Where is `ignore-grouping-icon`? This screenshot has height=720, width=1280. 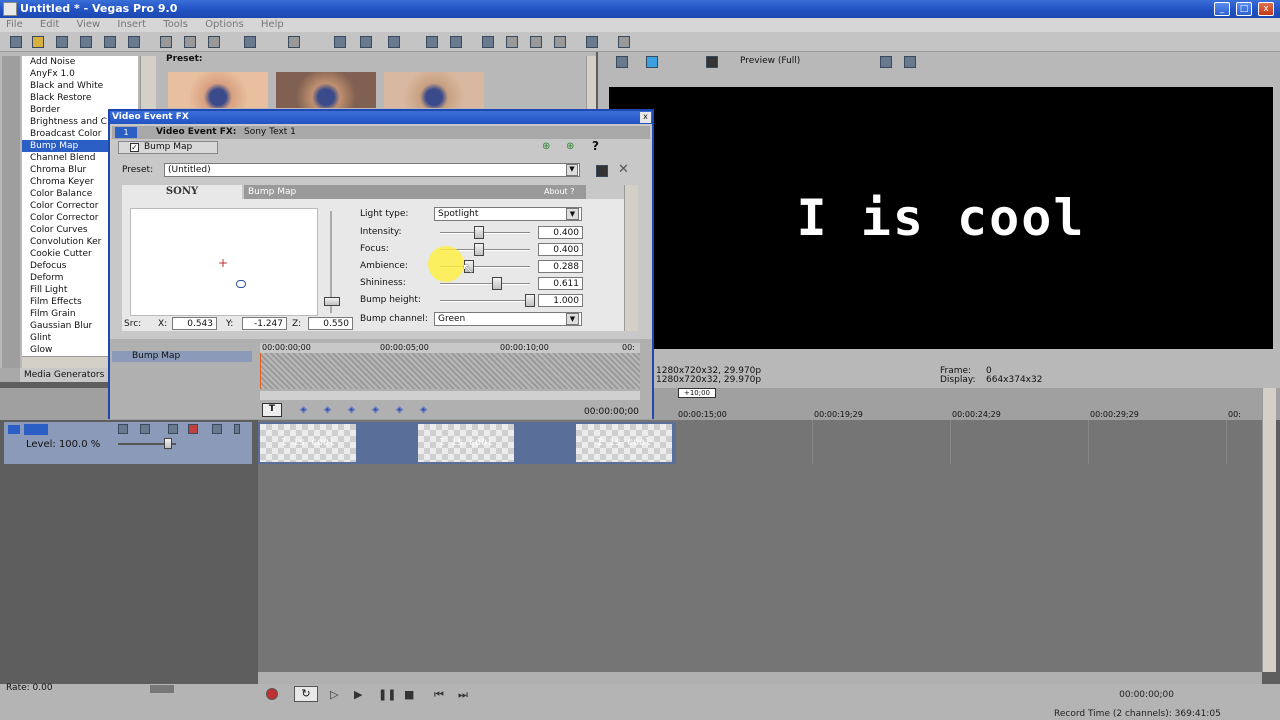 ignore-grouping-icon is located at coordinates (456, 42).